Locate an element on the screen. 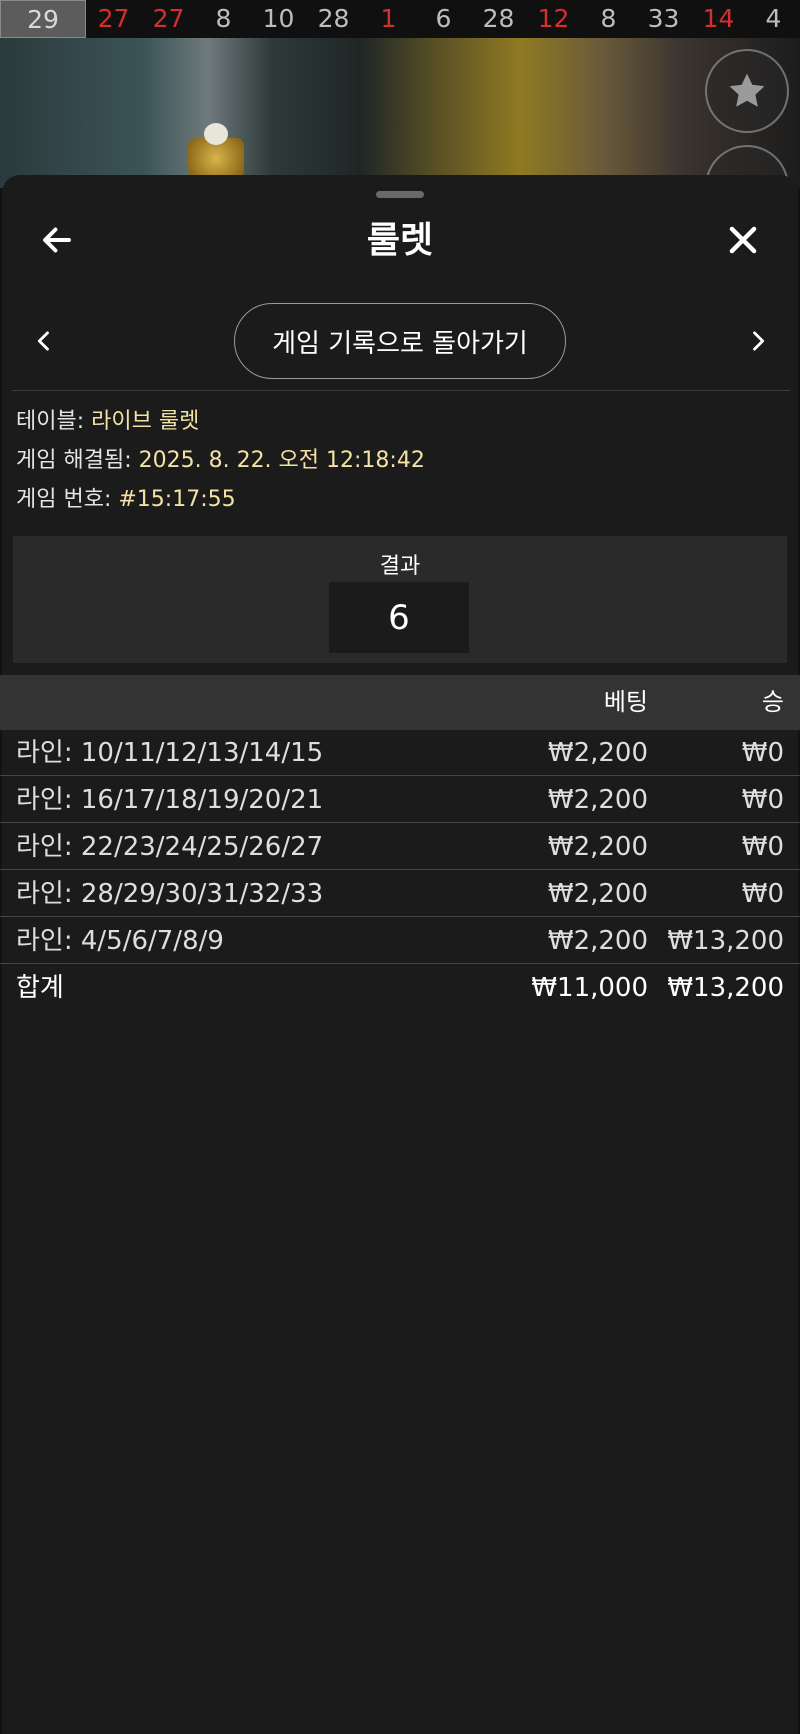  favorite-button is located at coordinates (747, 91).